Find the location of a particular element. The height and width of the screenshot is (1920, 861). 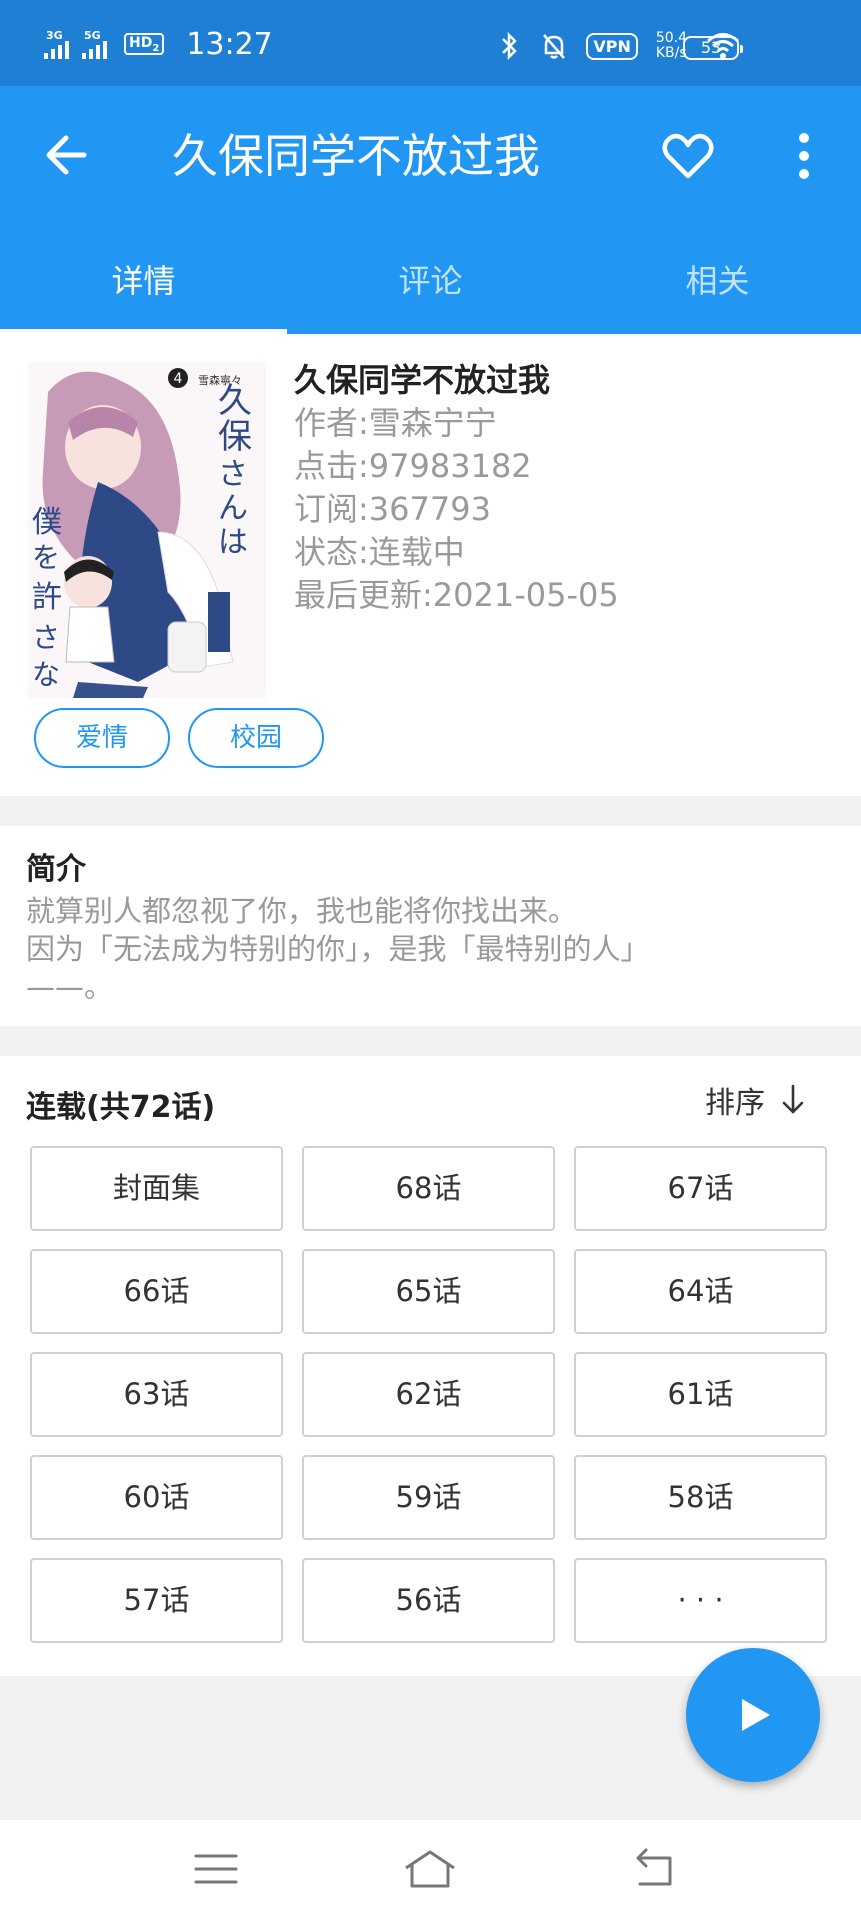

chapter-button: 61话 is located at coordinates (700, 1394).